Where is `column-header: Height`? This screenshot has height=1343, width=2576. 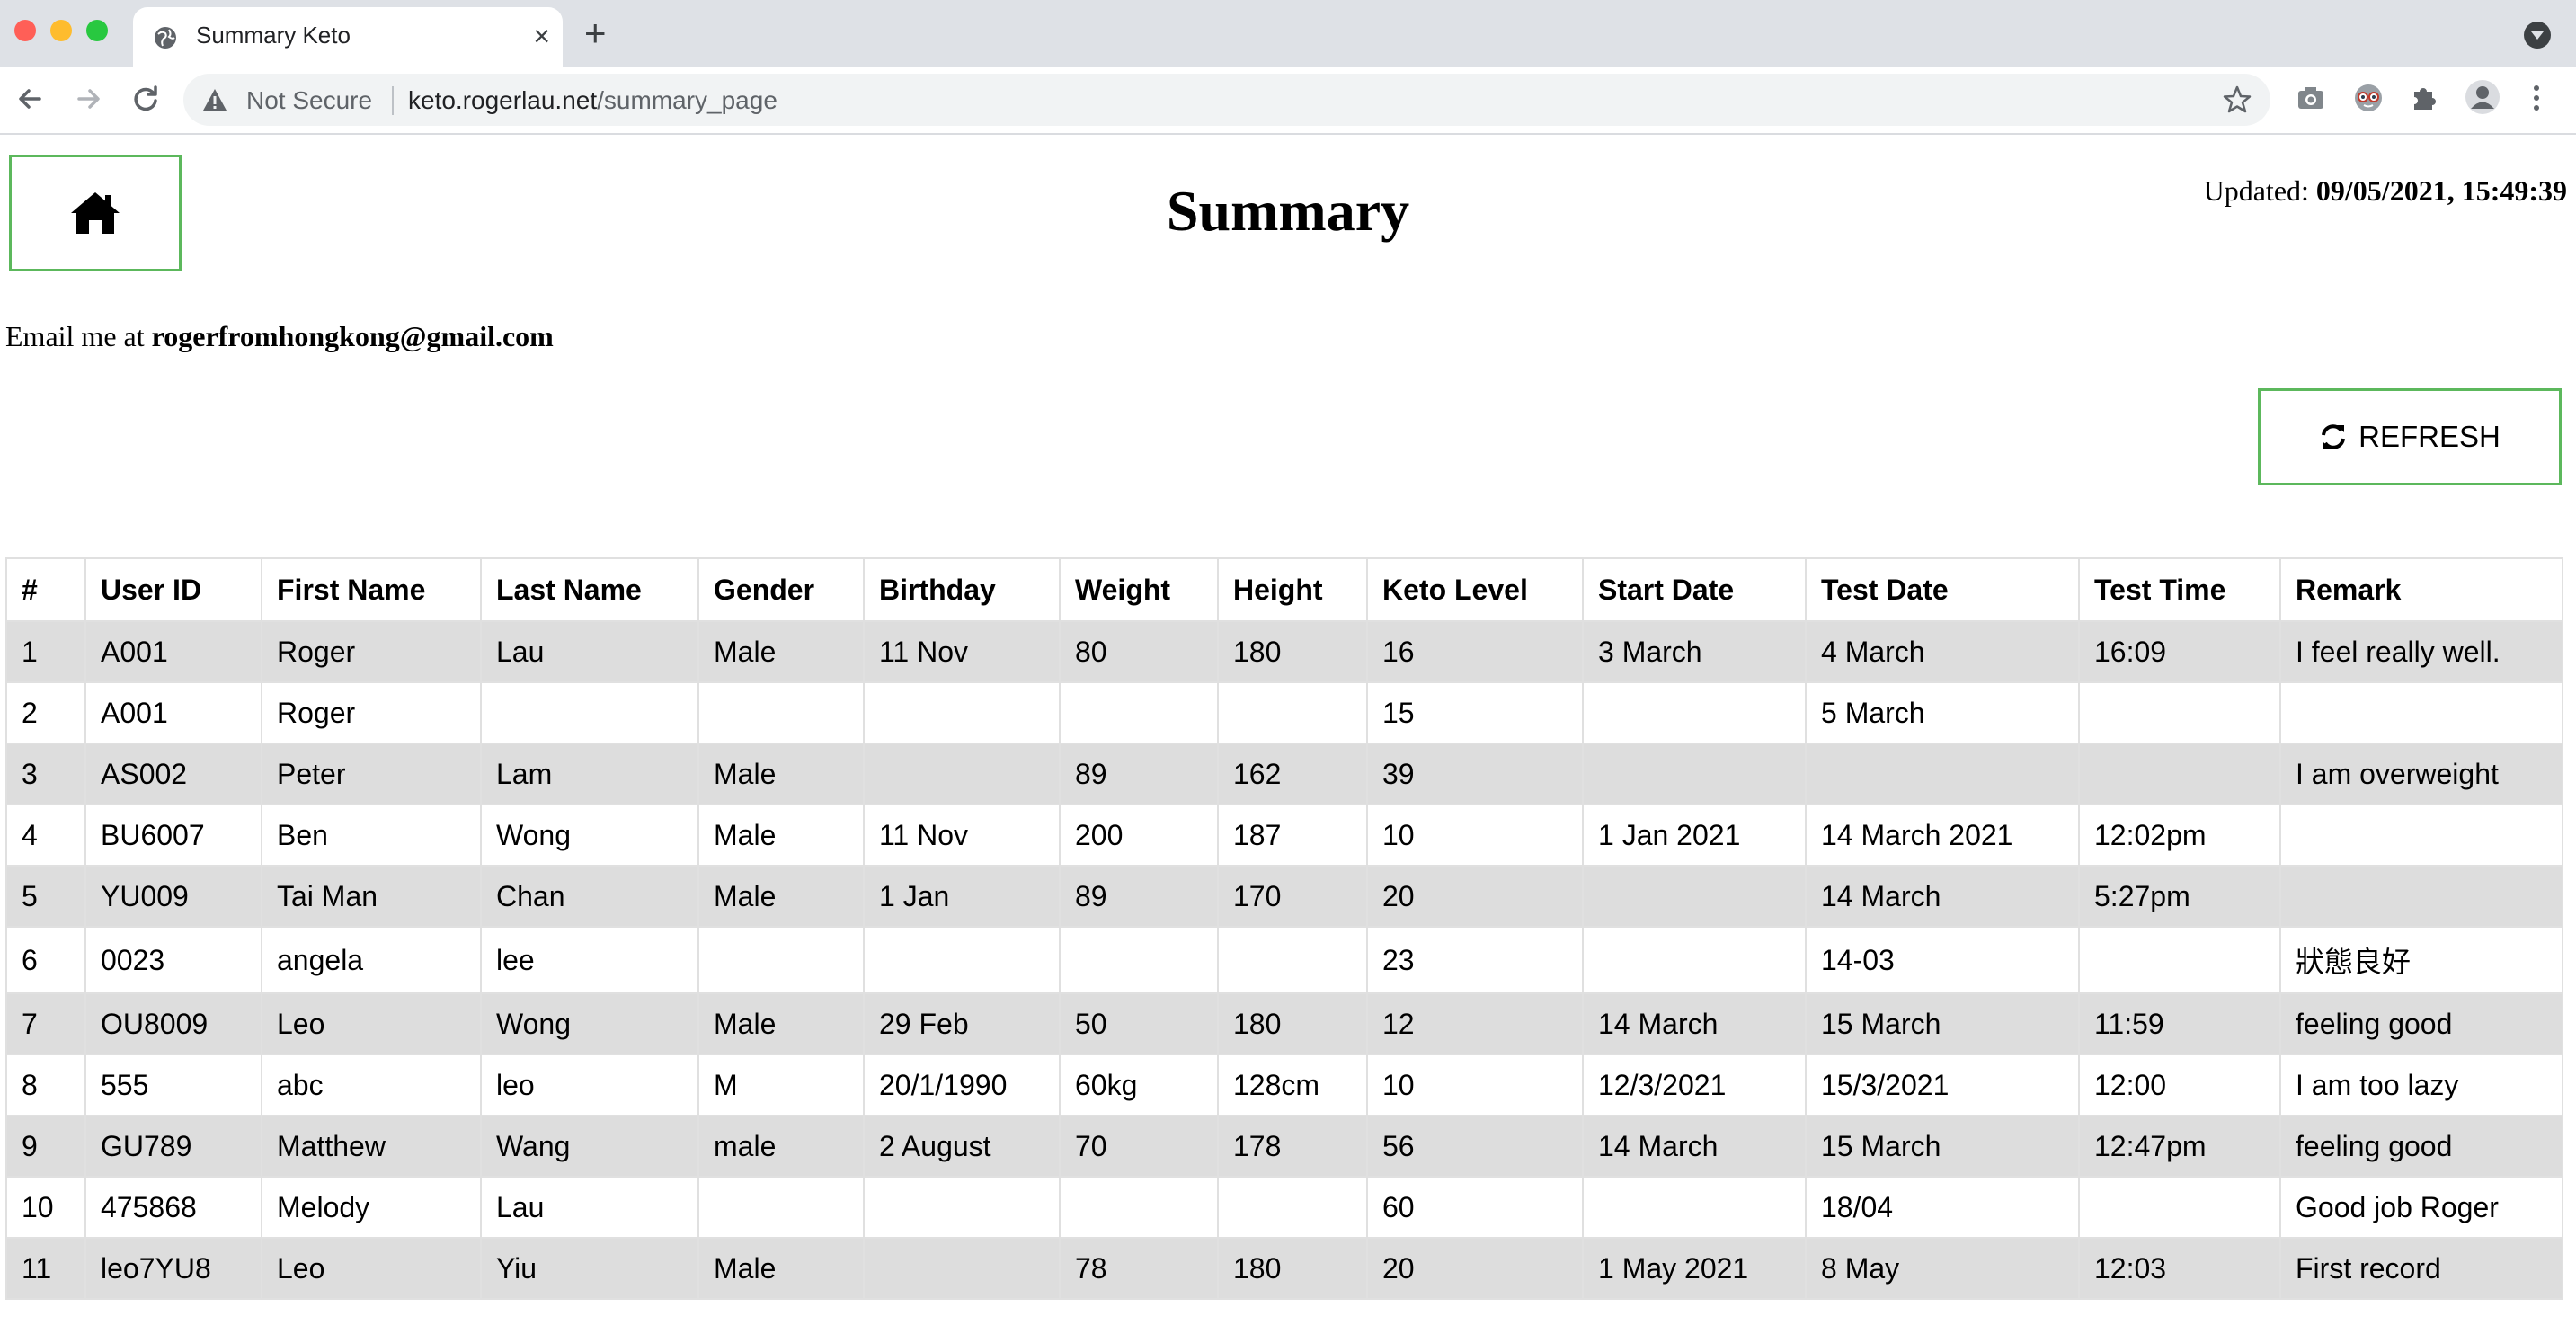
column-header: Height is located at coordinates (1292, 589).